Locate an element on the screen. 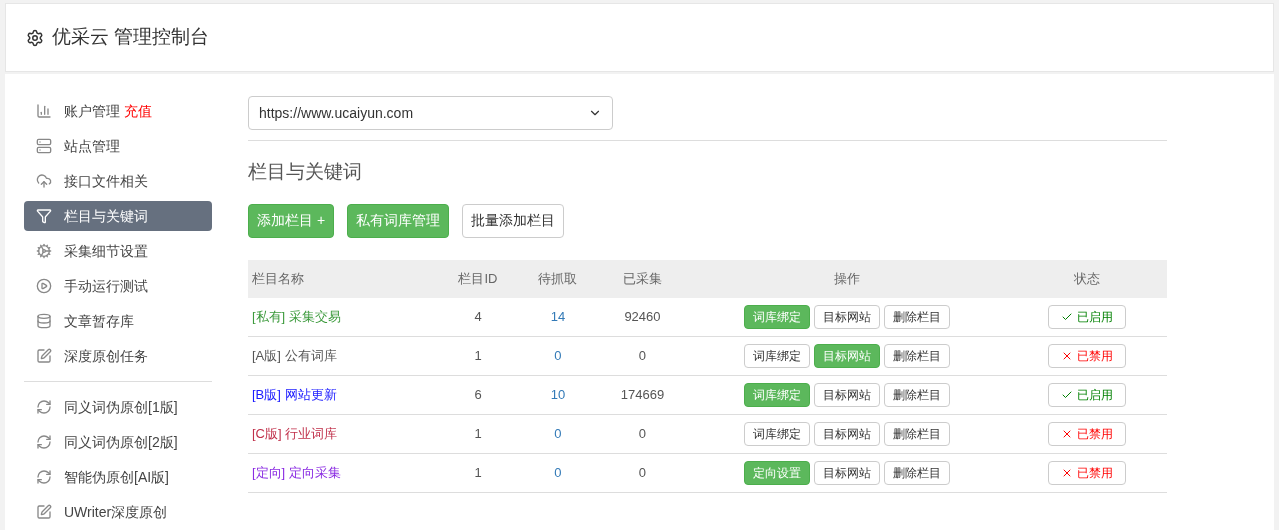 The width and height of the screenshot is (1279, 530). sidebar-label: UWriter深度原创 is located at coordinates (116, 512).